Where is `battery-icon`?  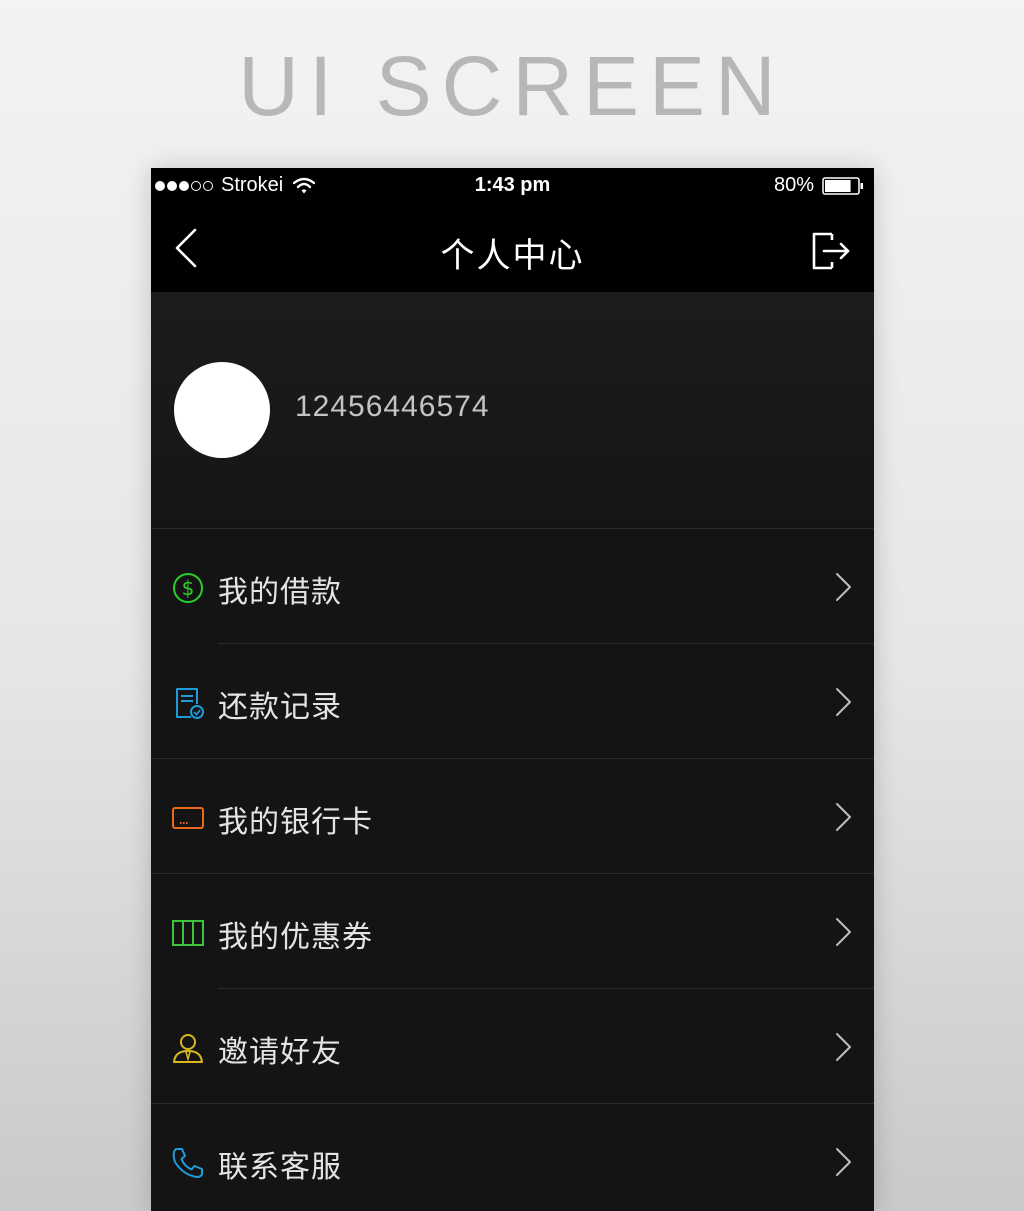
battery-icon is located at coordinates (842, 185).